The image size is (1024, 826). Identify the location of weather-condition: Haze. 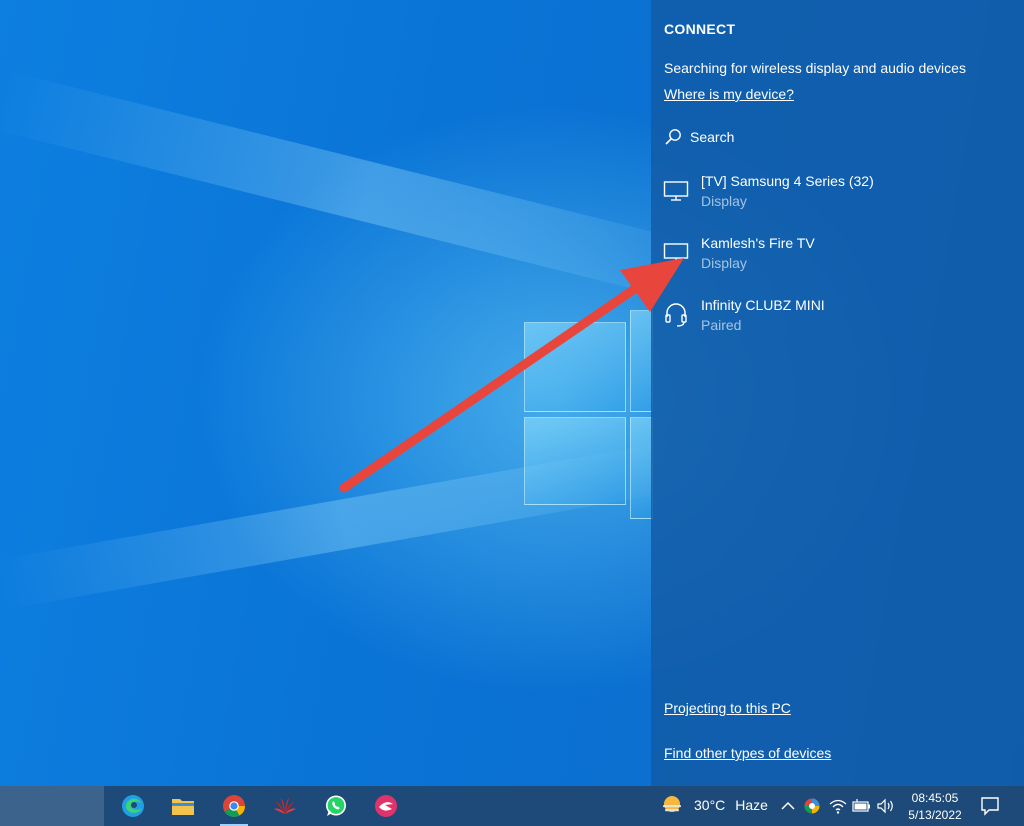
(751, 805).